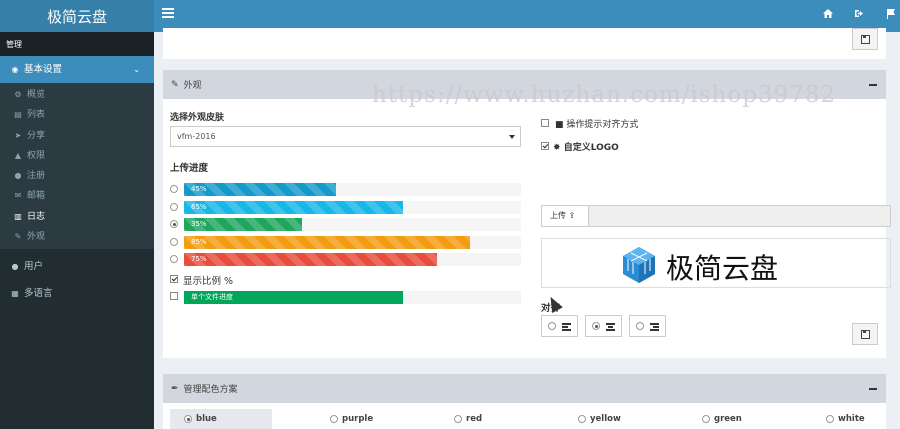 This screenshot has width=900, height=429. I want to click on progress-track: 35%, so click(352, 224).